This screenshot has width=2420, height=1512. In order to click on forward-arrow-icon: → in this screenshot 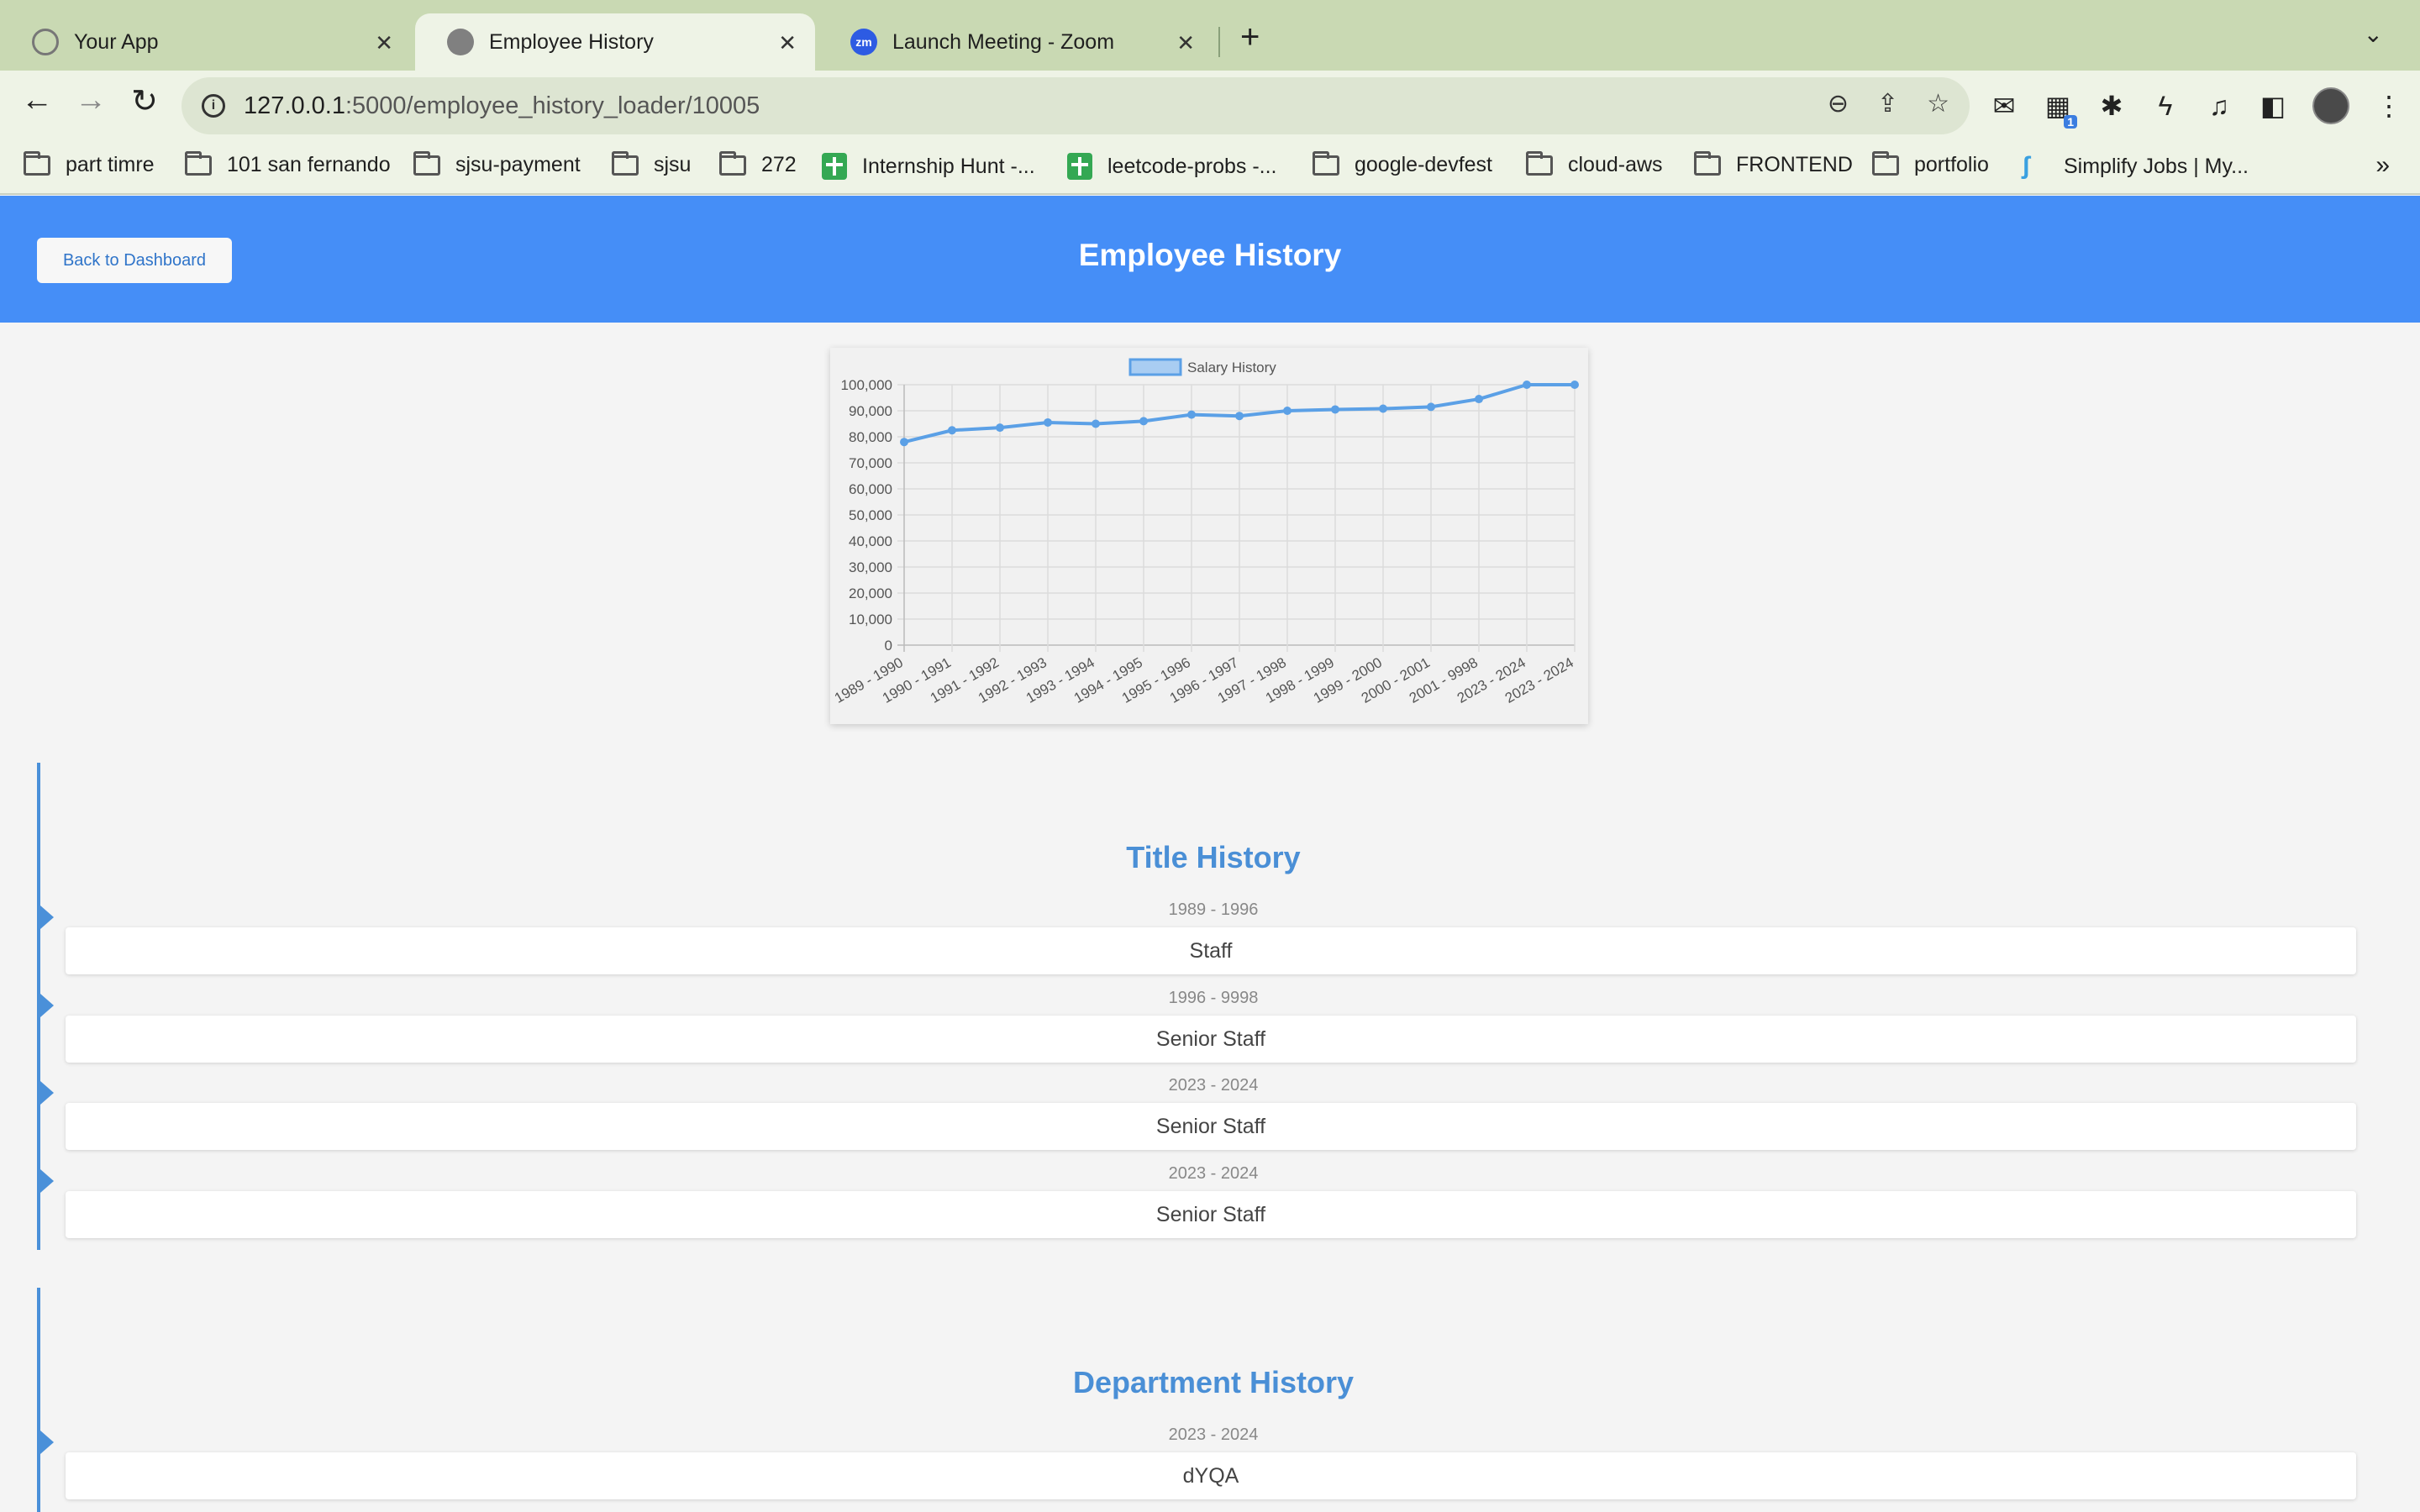, I will do `click(90, 100)`.